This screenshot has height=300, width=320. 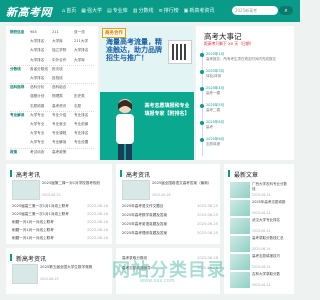 What do you see at coordinates (20, 115) in the screenshot?
I see `menu-category-label: 专业解读` at bounding box center [20, 115].